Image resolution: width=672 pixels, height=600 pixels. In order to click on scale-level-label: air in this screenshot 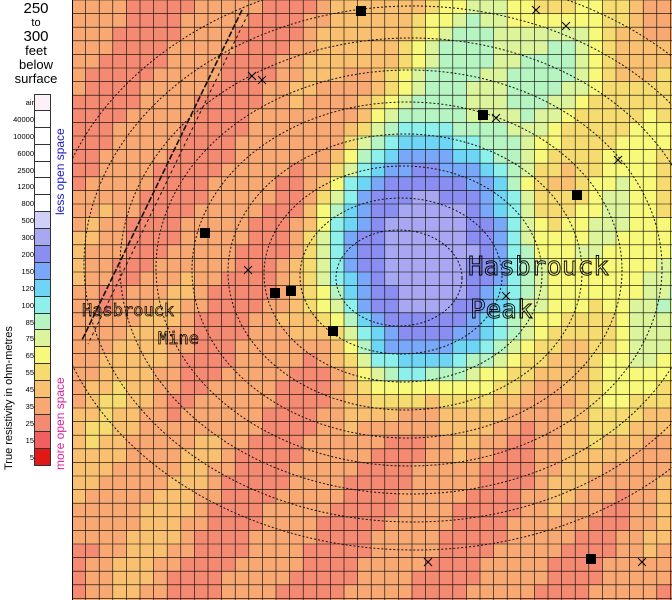, I will do `click(29, 102)`.